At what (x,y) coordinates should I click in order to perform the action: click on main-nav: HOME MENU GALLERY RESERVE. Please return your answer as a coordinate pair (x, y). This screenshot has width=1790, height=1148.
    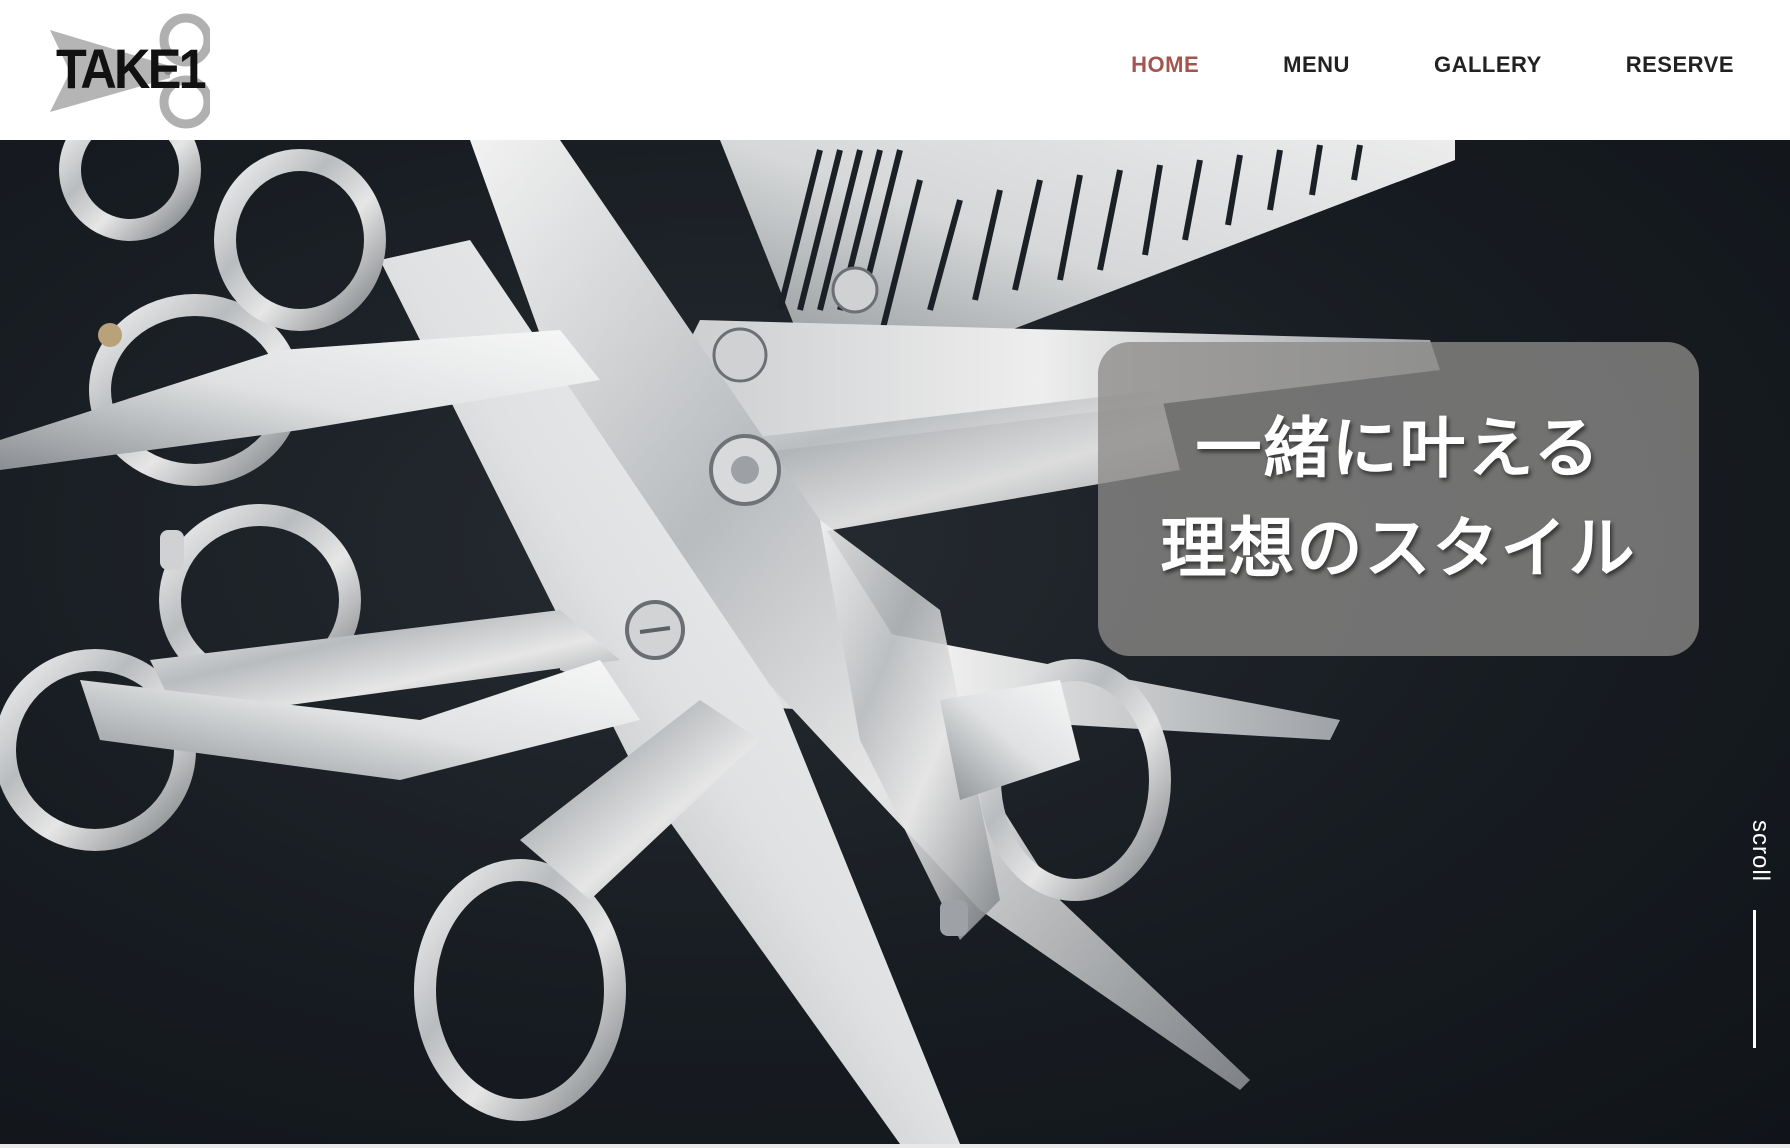
    Looking at the image, I should click on (1390, 65).